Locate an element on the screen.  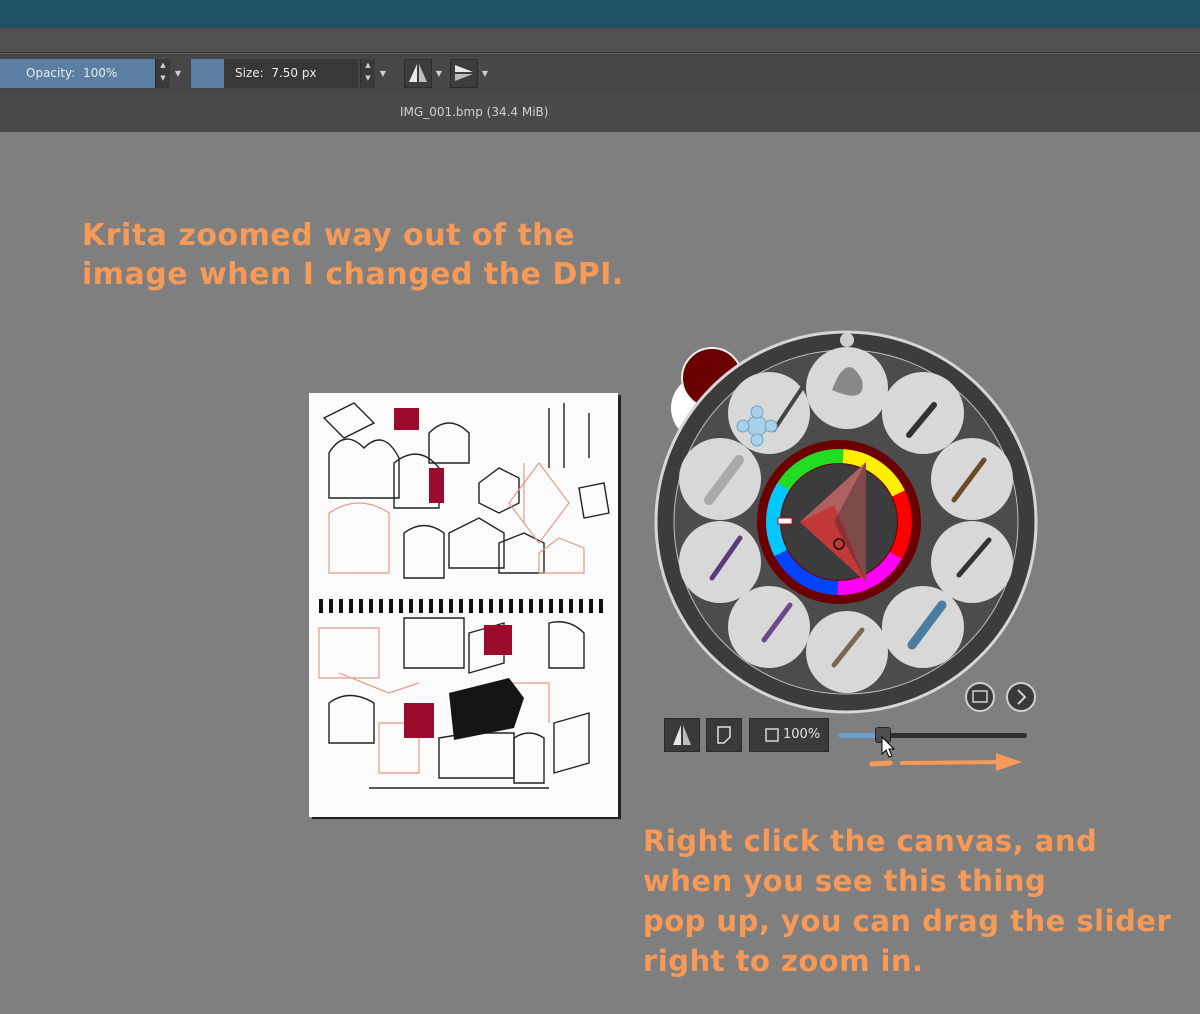
mirror-vertical-icon is located at coordinates (464, 73).